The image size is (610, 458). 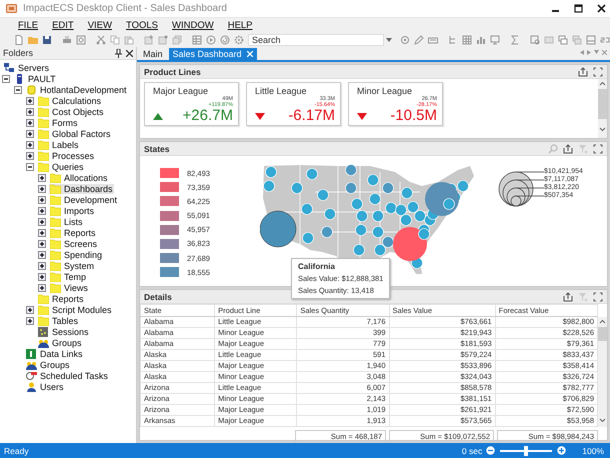 I want to click on search-field: Search, so click(x=316, y=40).